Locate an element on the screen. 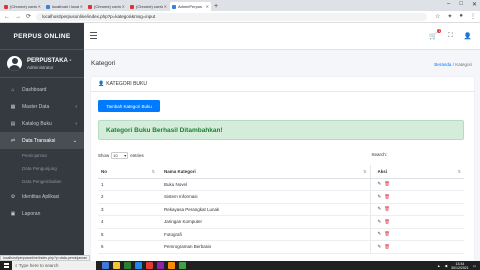 This screenshot has height=270, width=480. breadcrumb: Beranda / Kategori is located at coordinates (453, 64).